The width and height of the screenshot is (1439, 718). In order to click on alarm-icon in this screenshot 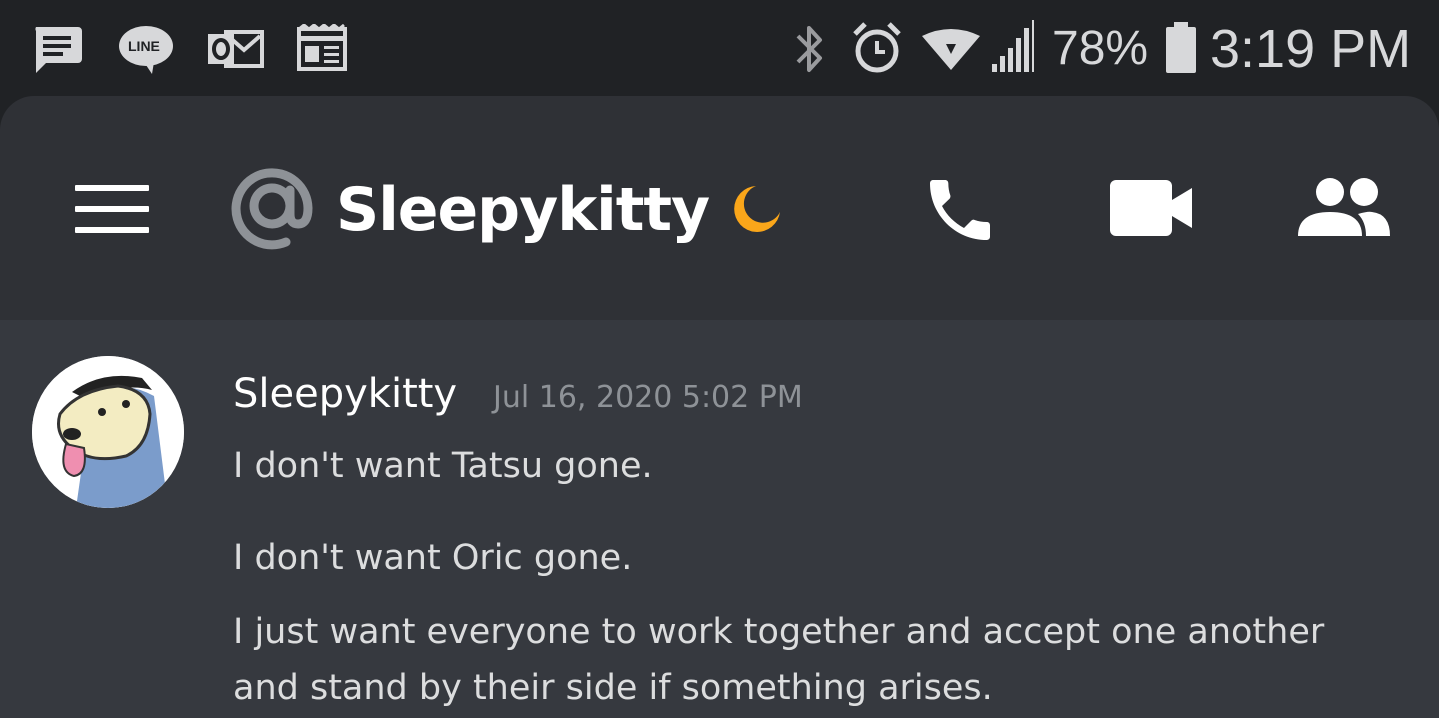, I will do `click(877, 47)`.